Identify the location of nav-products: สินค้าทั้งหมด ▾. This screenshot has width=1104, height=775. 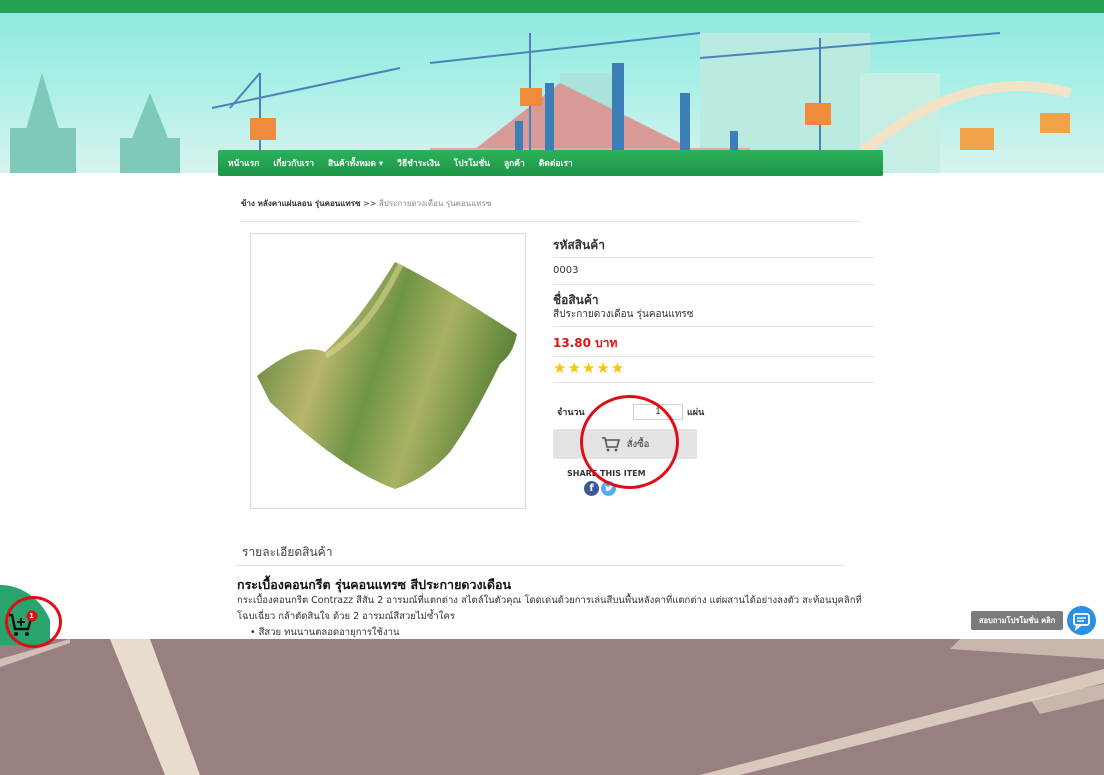
(355, 163).